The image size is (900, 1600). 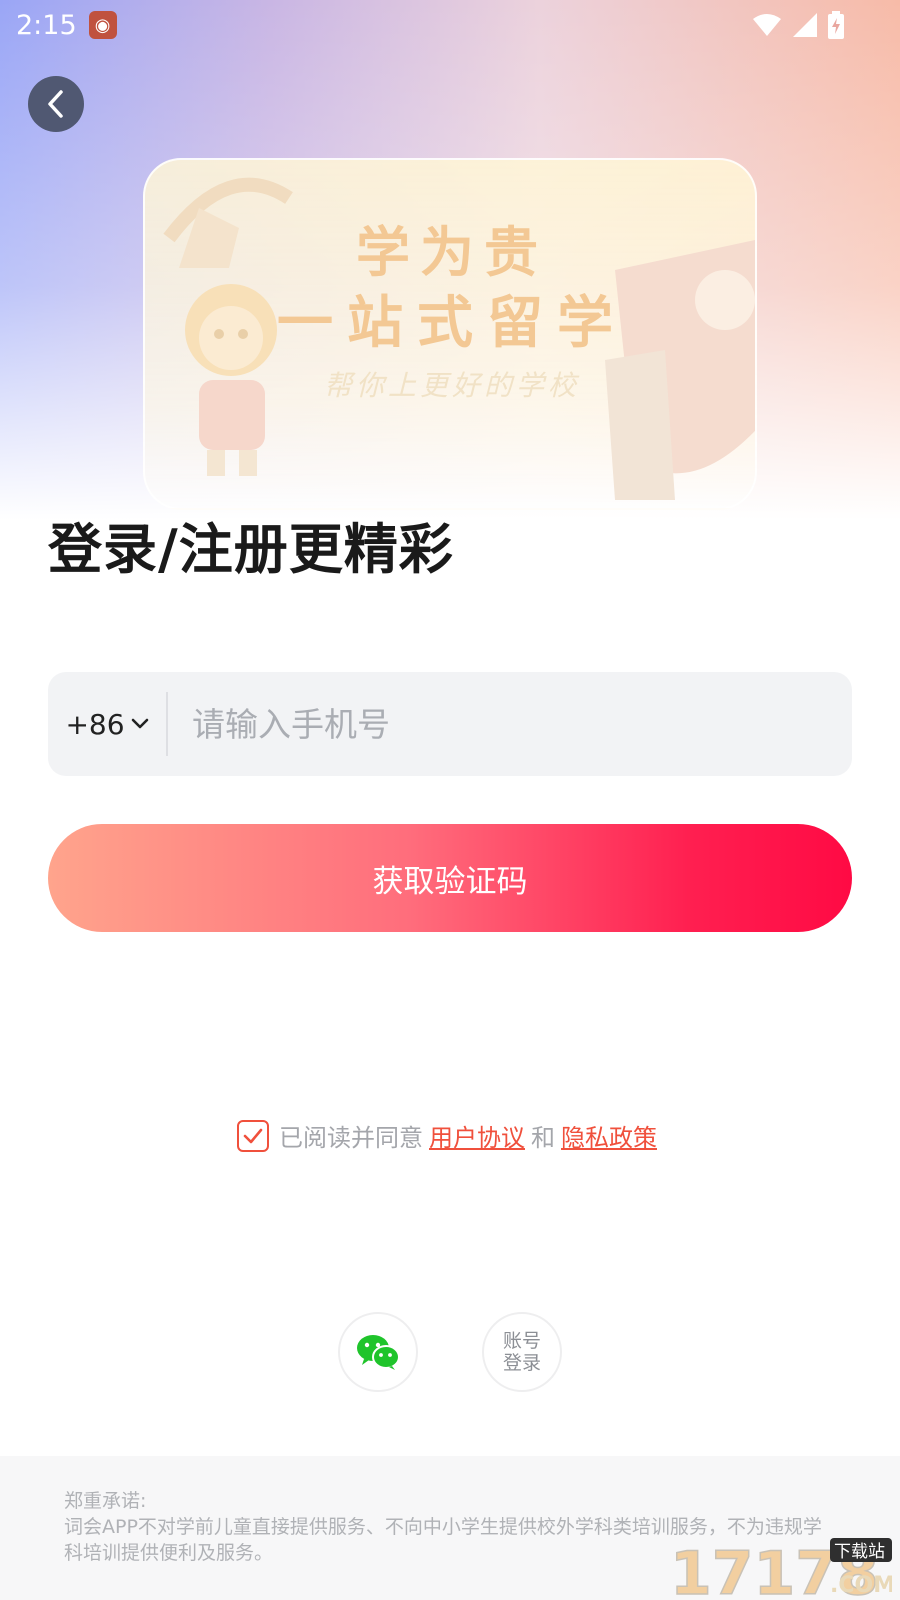 I want to click on back-button, so click(x=56, y=104).